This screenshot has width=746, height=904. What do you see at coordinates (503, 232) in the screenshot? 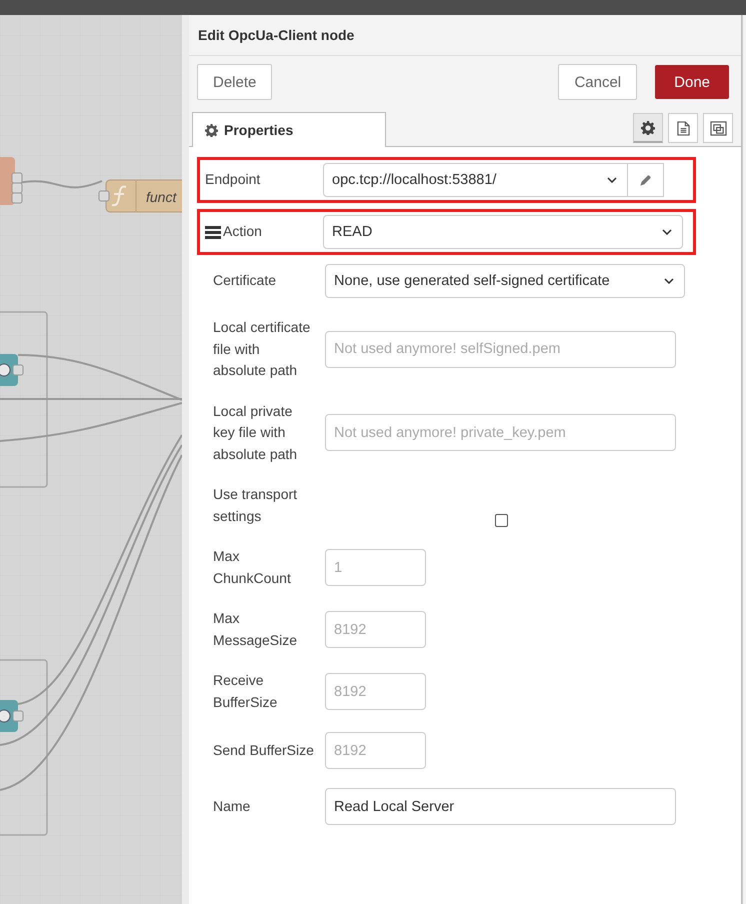
I see `dropdown: READ` at bounding box center [503, 232].